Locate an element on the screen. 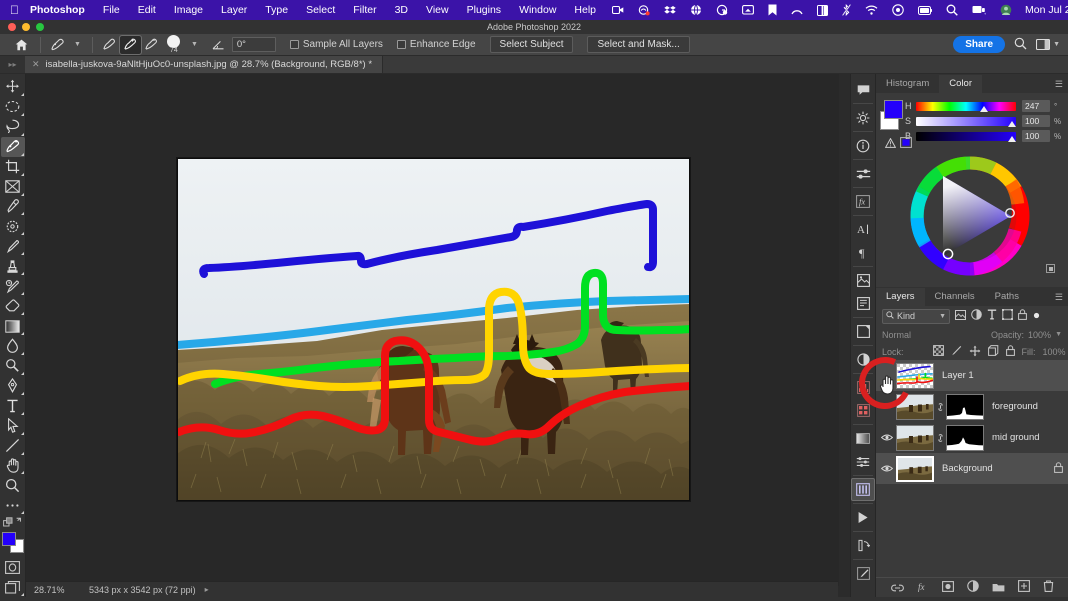 The image size is (1068, 601). blur-tool is located at coordinates (13, 346).